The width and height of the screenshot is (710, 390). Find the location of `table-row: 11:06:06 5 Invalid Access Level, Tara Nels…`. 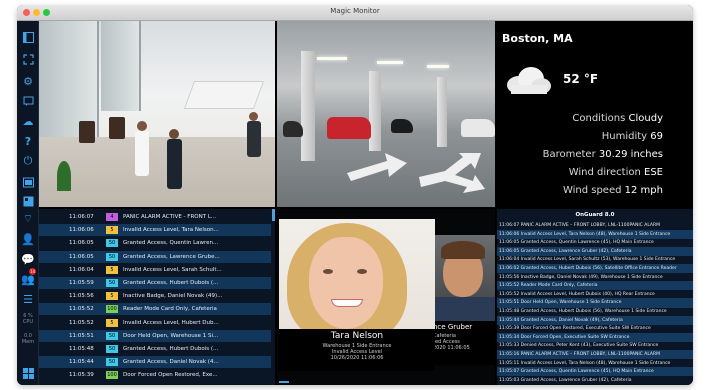

table-row: 11:06:06 5 Invalid Access Level, Tara Nels… is located at coordinates (155, 230).